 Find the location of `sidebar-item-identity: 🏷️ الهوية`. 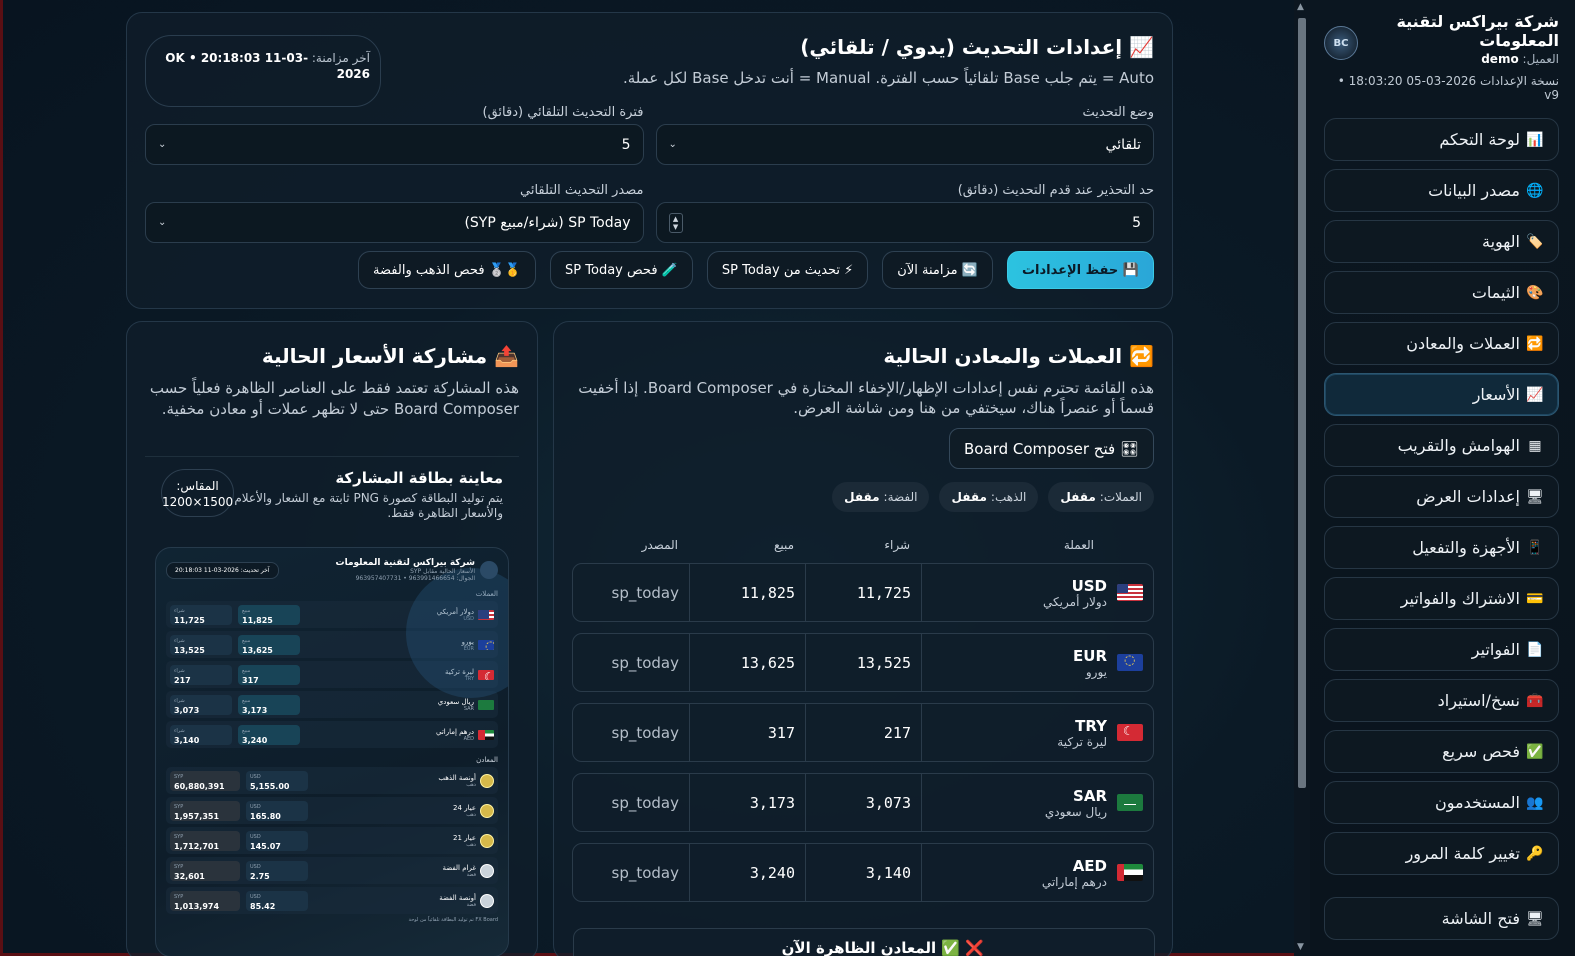

sidebar-item-identity: 🏷️ الهوية is located at coordinates (1441, 241).